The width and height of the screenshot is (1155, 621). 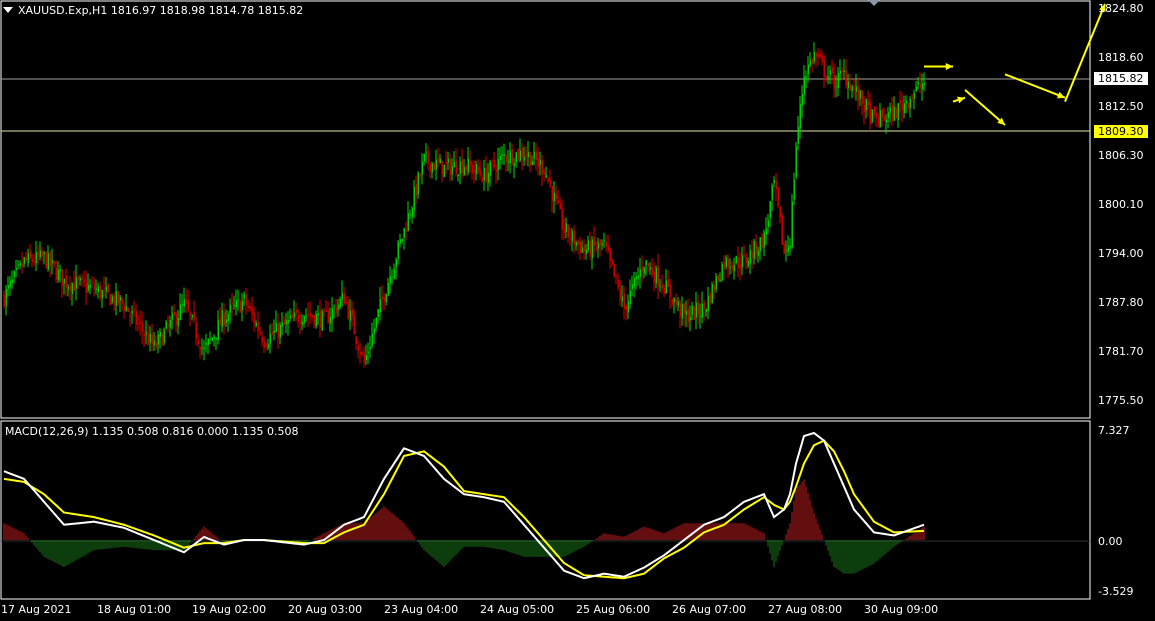 What do you see at coordinates (8, 10) in the screenshot?
I see `symbol-dropdown-icon` at bounding box center [8, 10].